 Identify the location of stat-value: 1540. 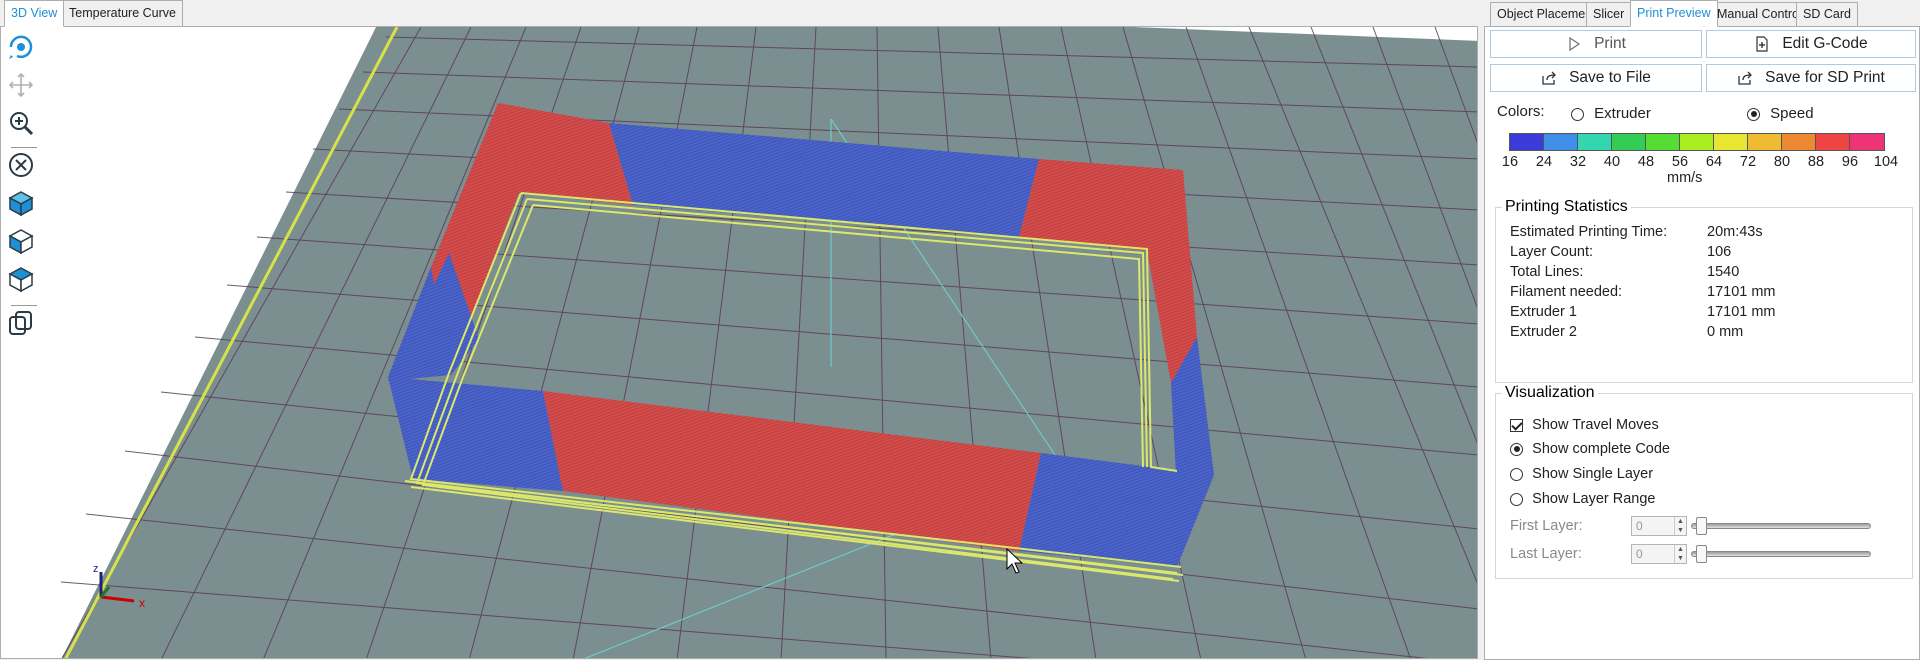
(1723, 272).